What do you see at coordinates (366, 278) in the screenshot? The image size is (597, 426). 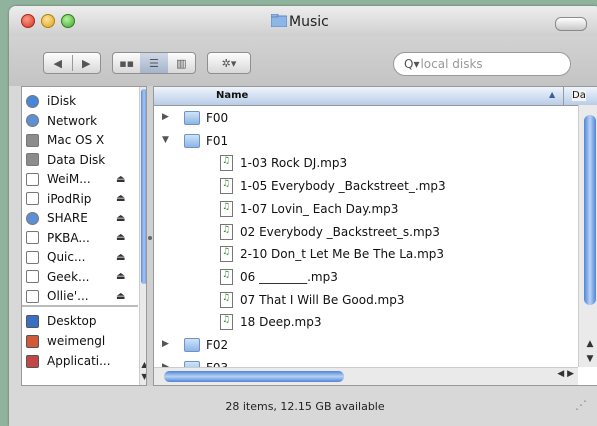 I see `file-row: 06 ________.mp3` at bounding box center [366, 278].